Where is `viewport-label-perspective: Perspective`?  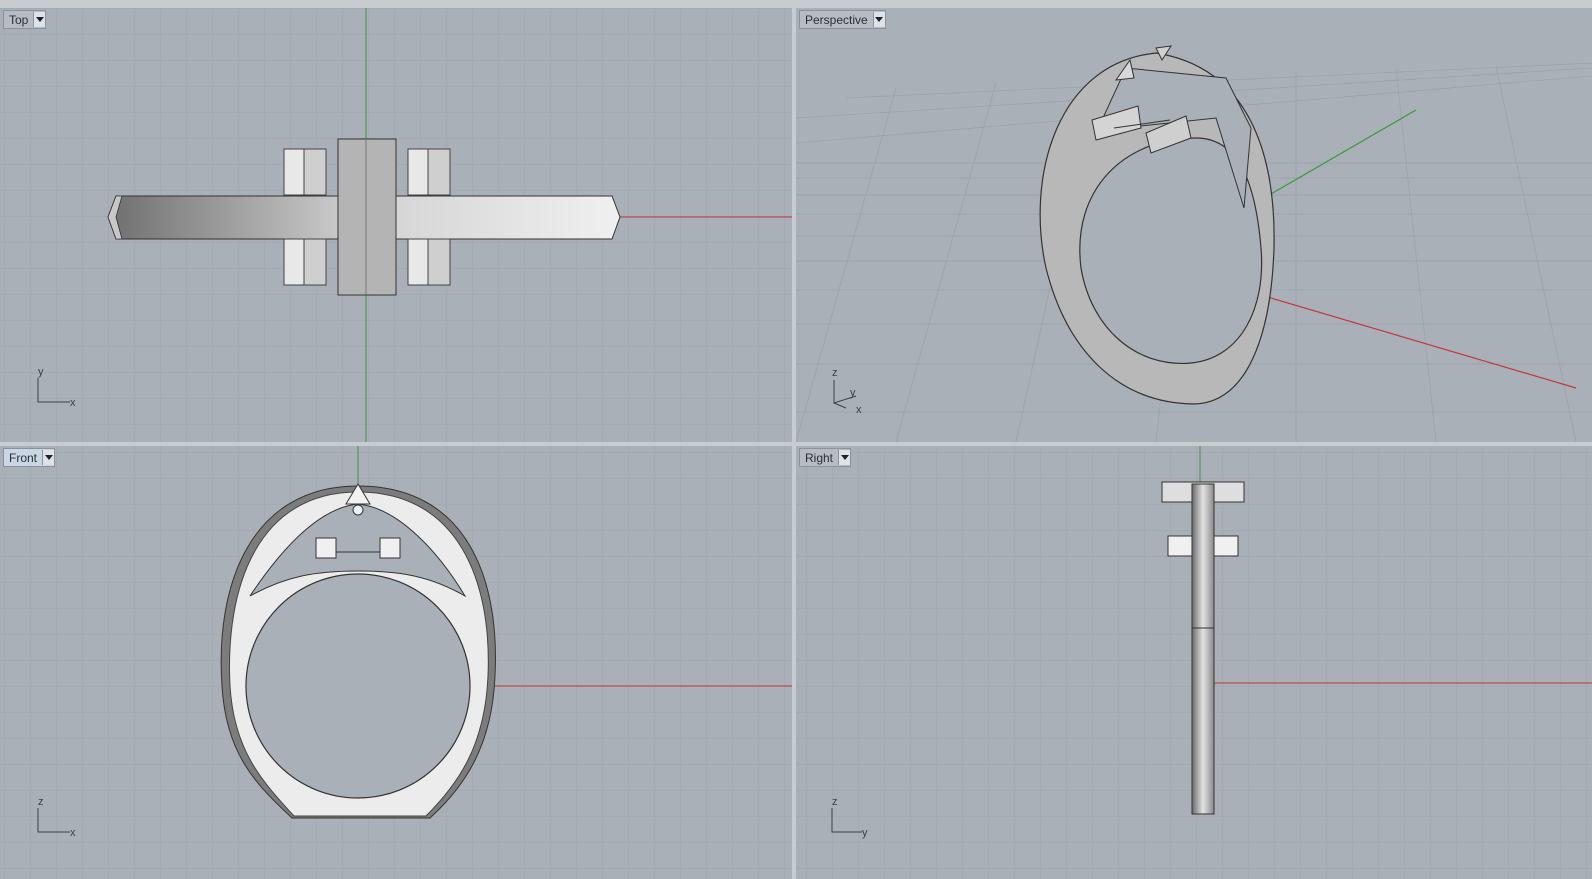 viewport-label-perspective: Perspective is located at coordinates (842, 19).